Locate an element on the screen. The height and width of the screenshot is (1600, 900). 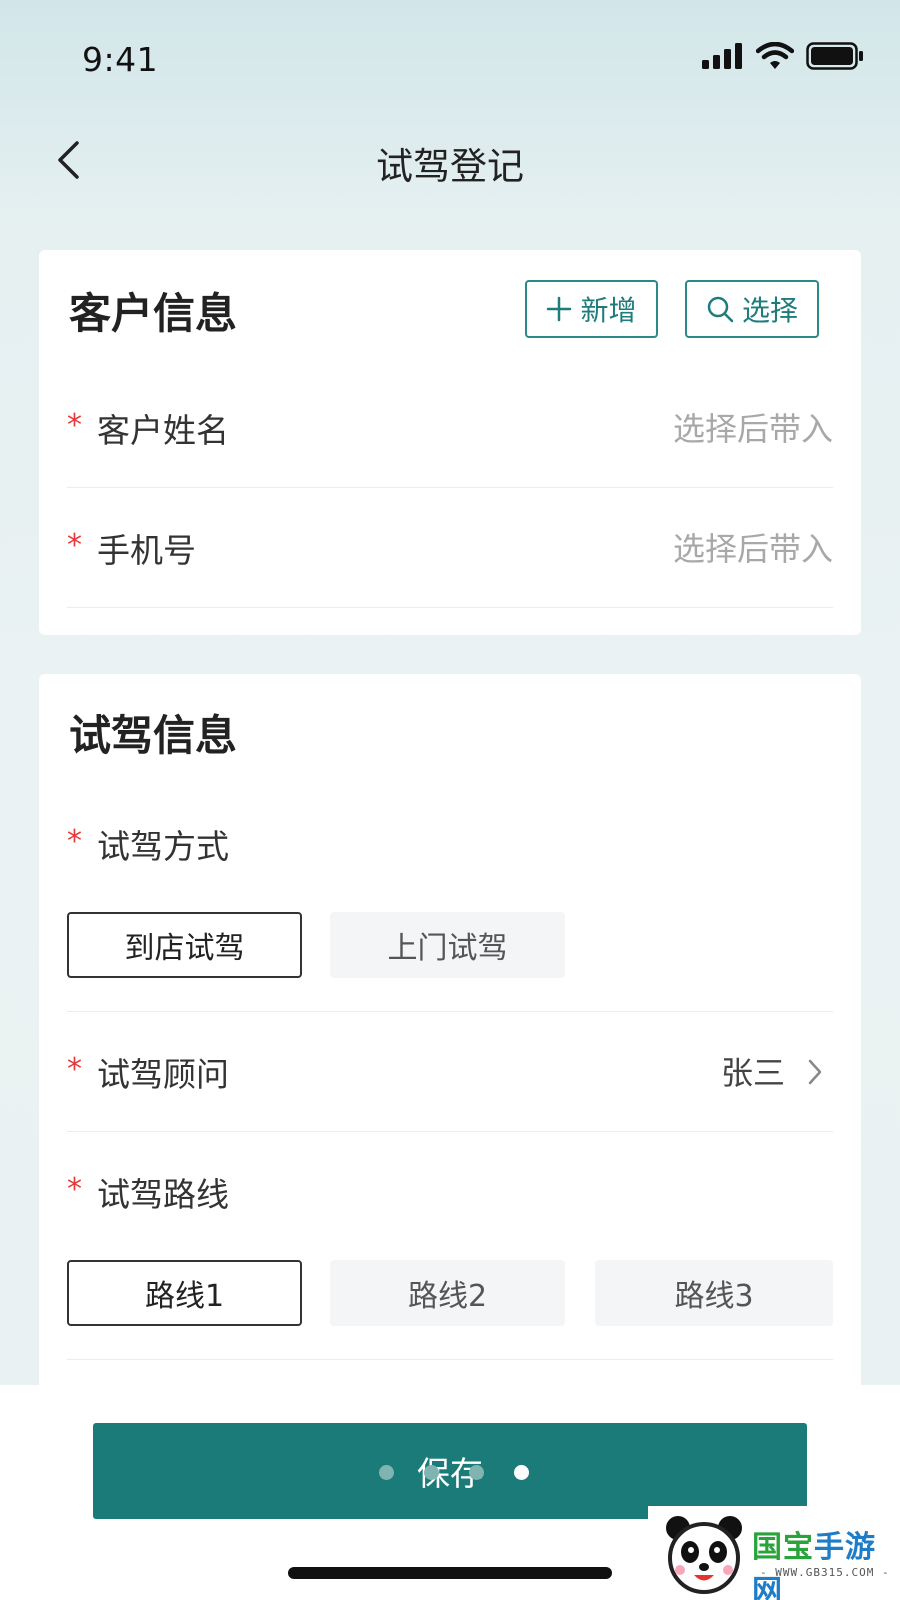
select-customer-button: 选择 is located at coordinates (752, 309).